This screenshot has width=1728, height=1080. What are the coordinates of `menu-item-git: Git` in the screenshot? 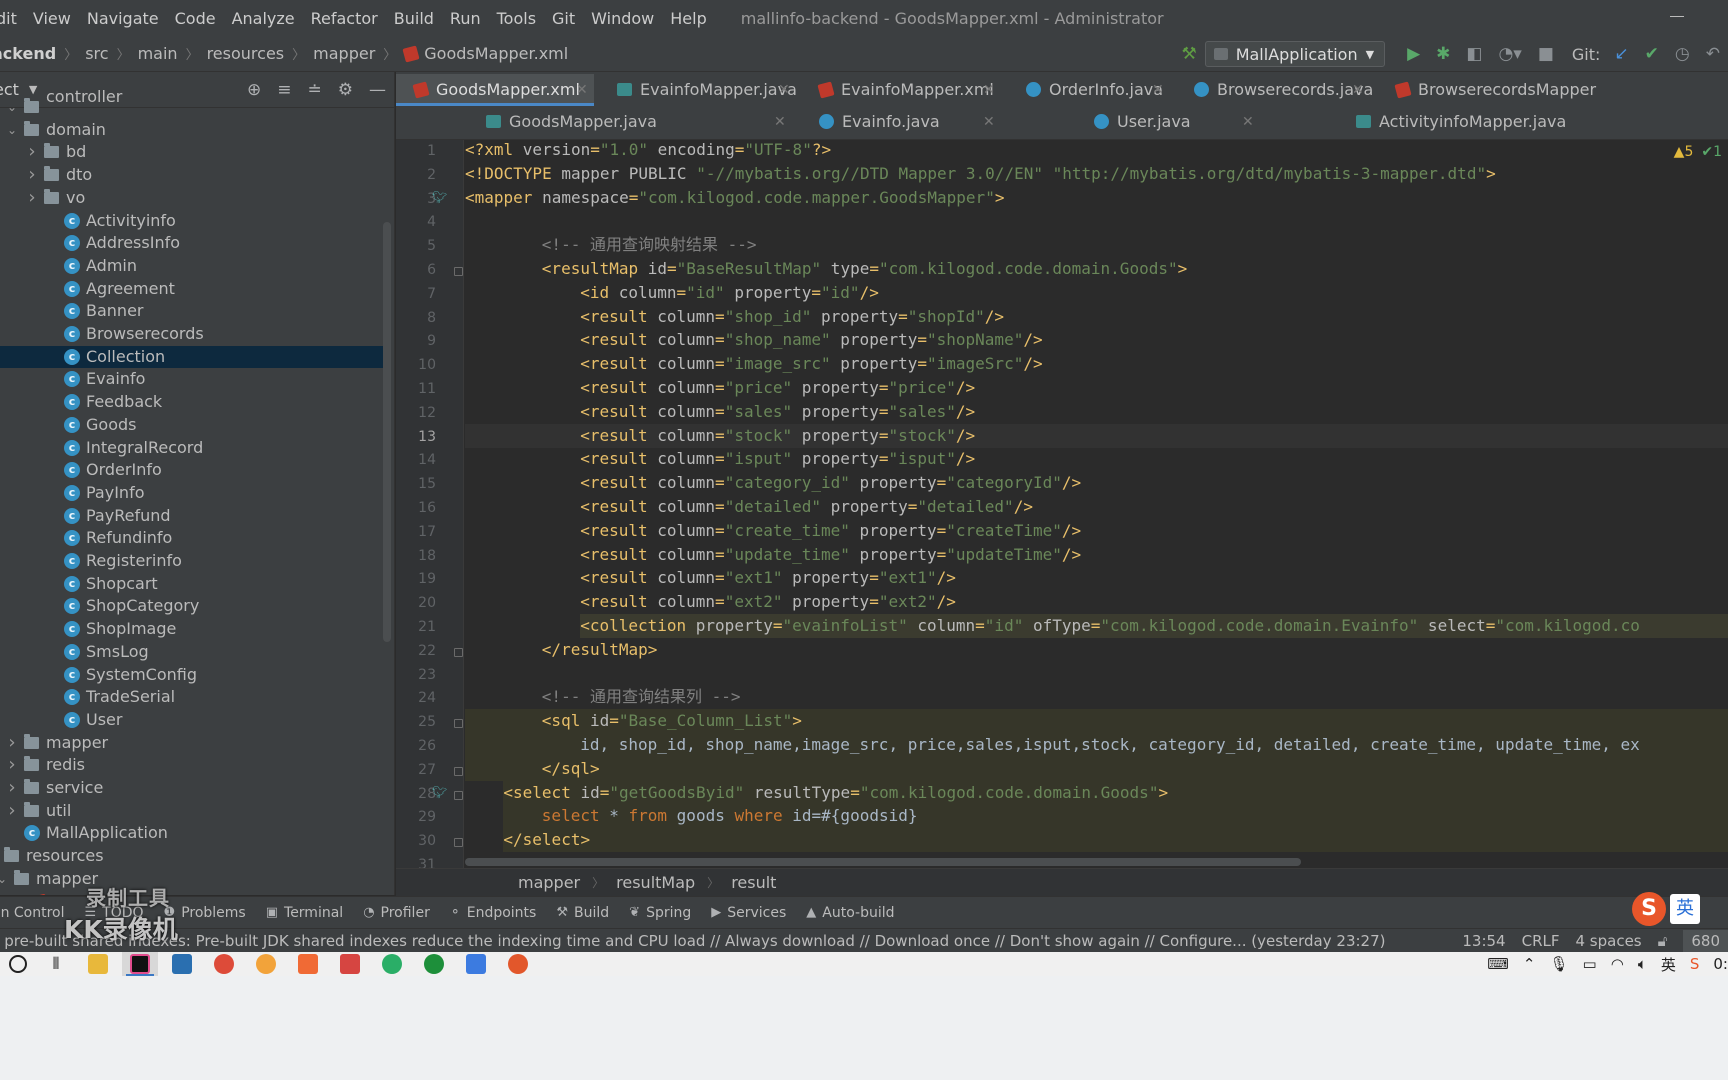 It's located at (563, 18).